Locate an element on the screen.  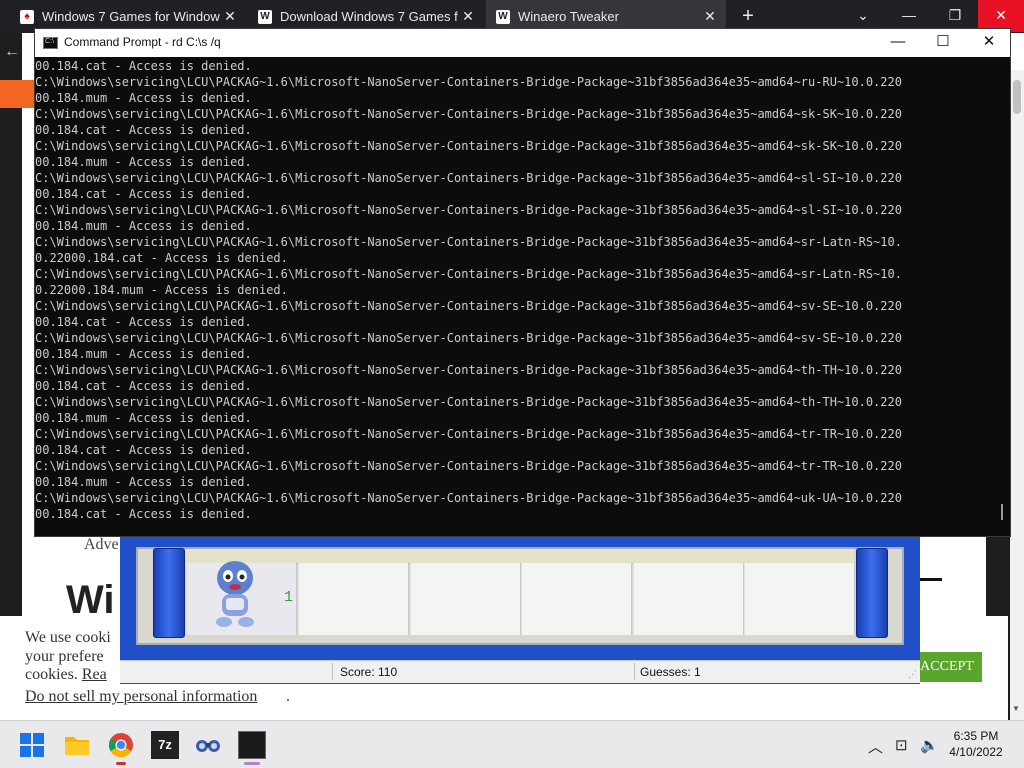
guesses-readout: Guesses: 1 is located at coordinates (670, 672).